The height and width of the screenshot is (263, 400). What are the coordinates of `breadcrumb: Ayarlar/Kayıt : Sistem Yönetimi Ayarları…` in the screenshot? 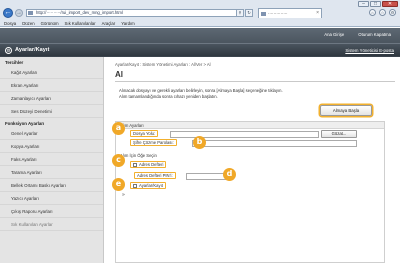 It's located at (163, 64).